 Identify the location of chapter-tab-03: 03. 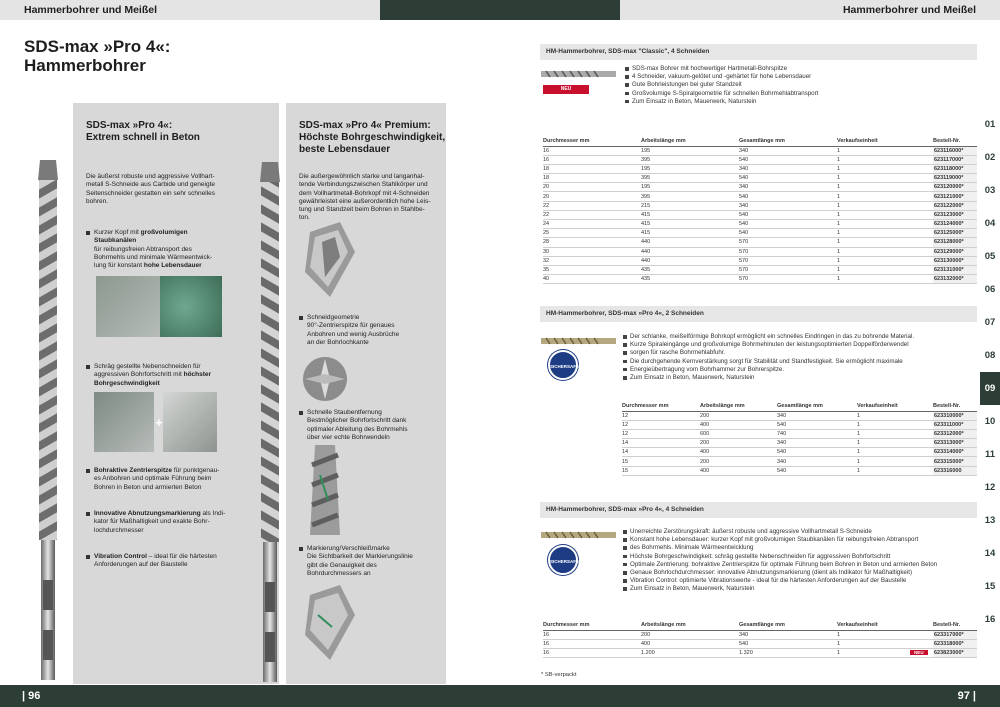
(990, 190).